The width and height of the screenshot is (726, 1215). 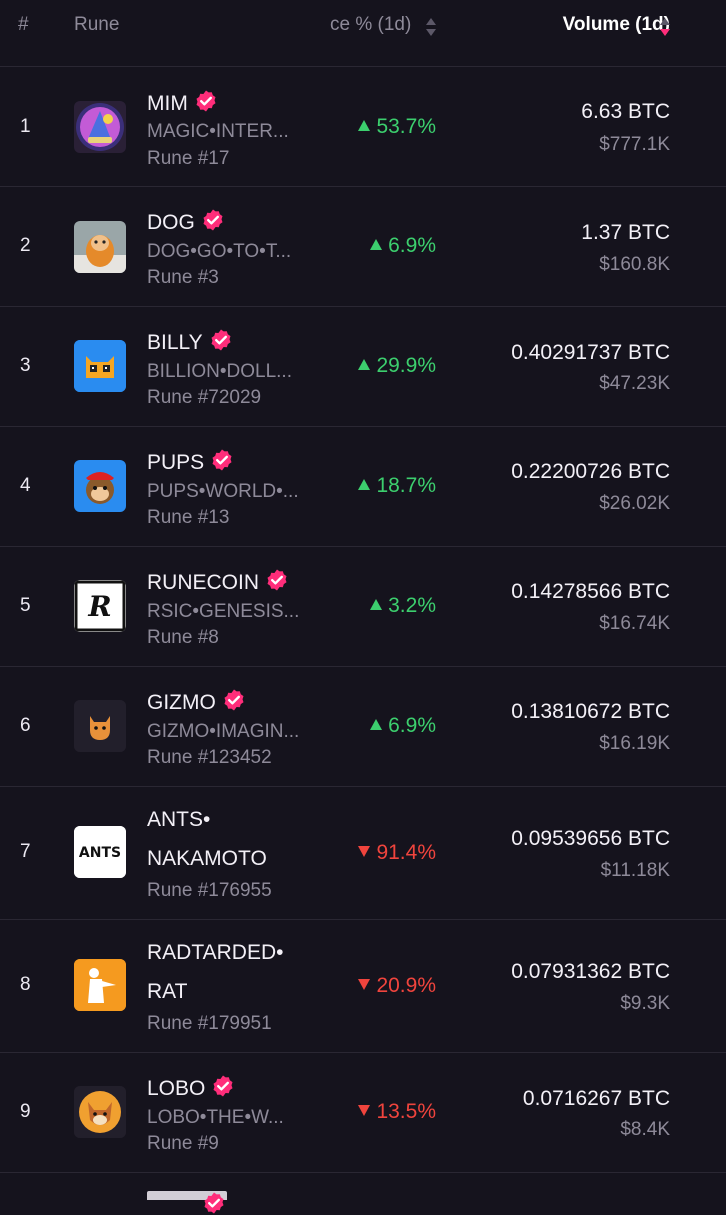 I want to click on price-change: 13.5%, so click(x=397, y=1112).